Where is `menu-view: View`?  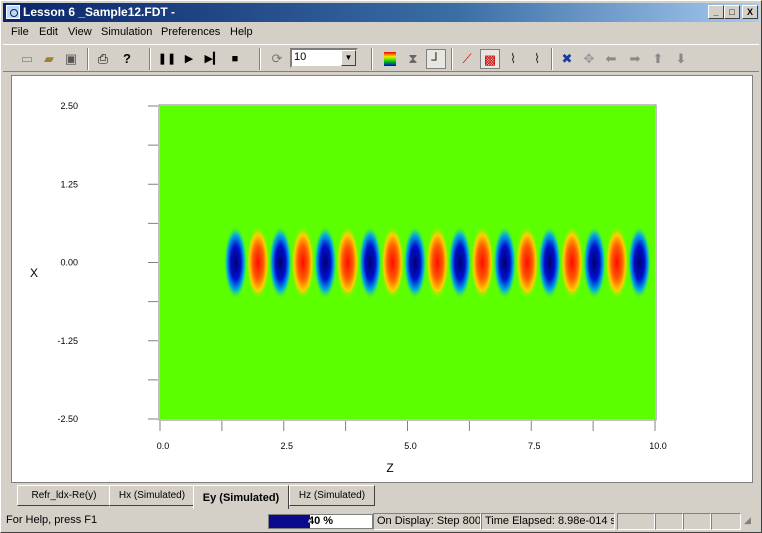 menu-view: View is located at coordinates (80, 32).